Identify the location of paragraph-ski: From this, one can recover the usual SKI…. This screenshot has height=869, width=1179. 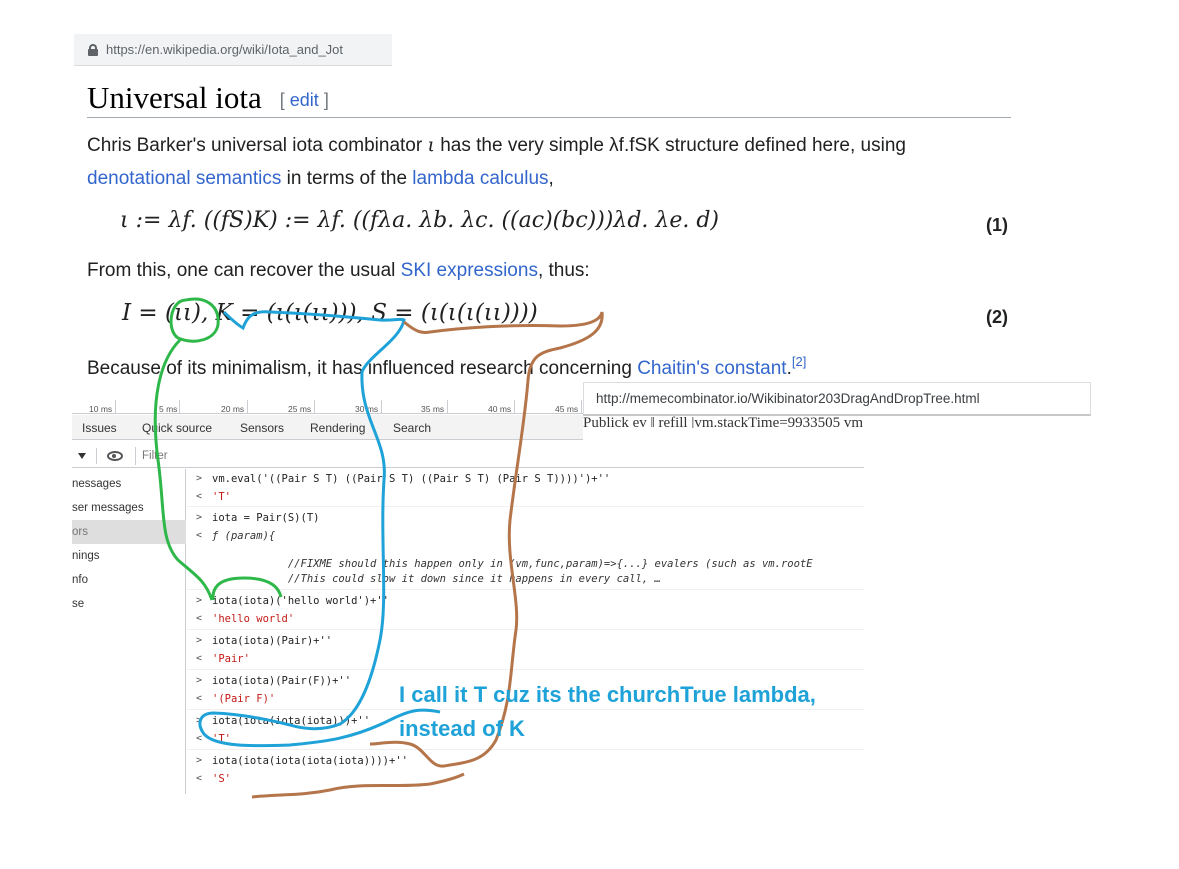
(338, 270).